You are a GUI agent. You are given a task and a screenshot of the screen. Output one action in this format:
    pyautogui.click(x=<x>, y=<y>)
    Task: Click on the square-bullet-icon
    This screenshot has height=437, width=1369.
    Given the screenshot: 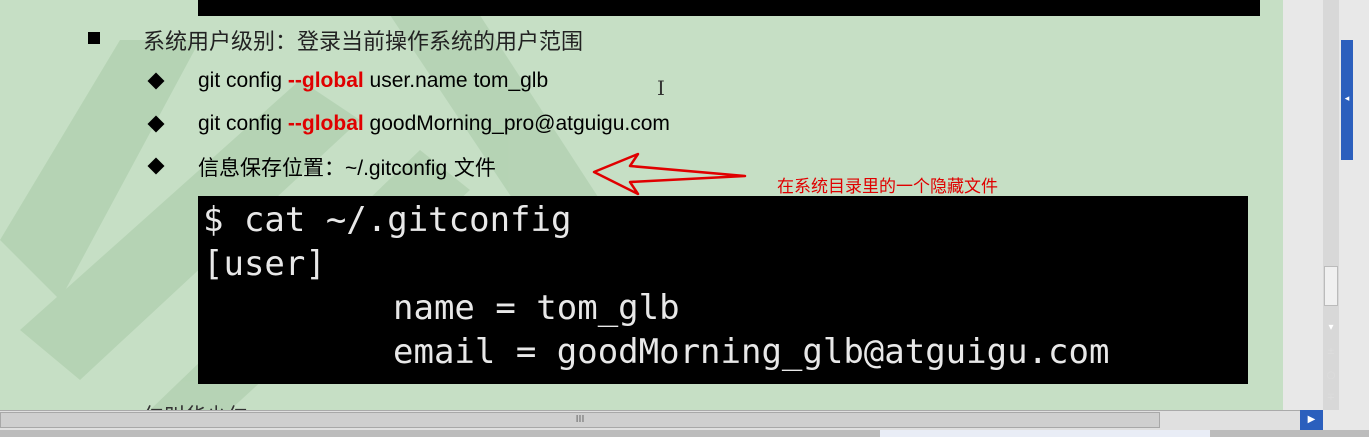 What is the action you would take?
    pyautogui.click(x=94, y=38)
    